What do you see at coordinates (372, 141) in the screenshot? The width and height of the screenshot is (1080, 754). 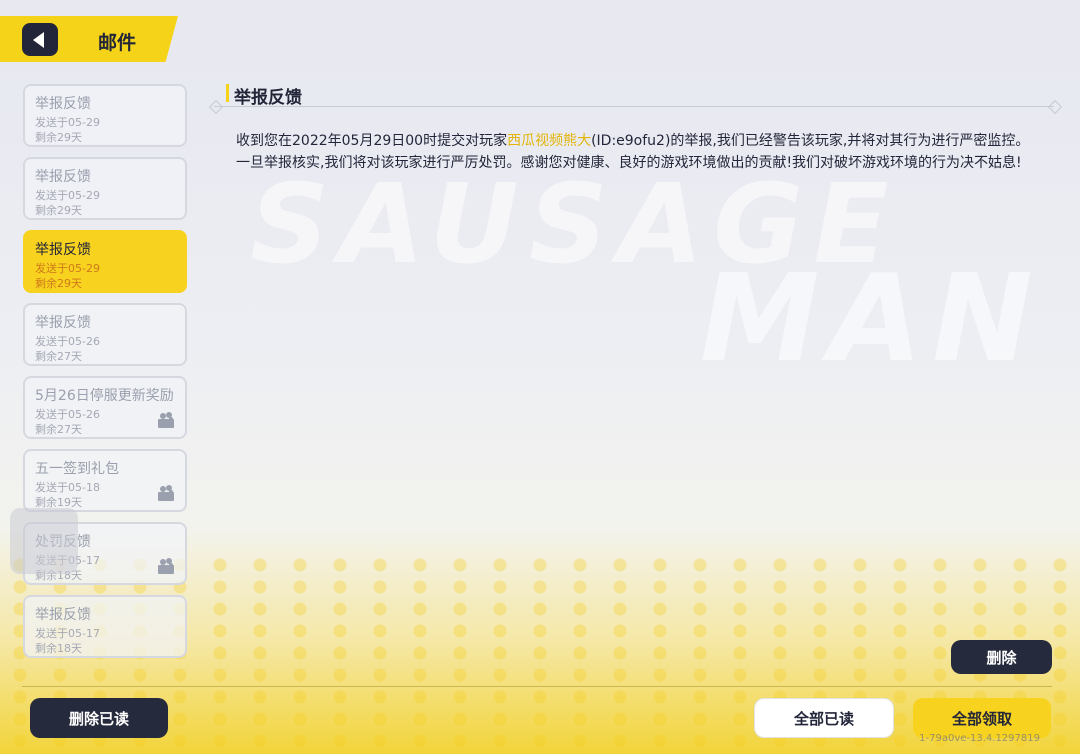 I see `body-text-pre: 收到您在2022年05月29日00时提交对玩家` at bounding box center [372, 141].